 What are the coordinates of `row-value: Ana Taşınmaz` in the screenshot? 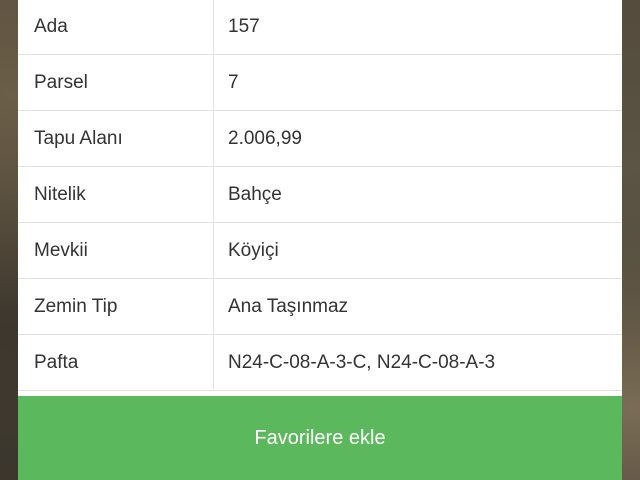 It's located at (288, 306).